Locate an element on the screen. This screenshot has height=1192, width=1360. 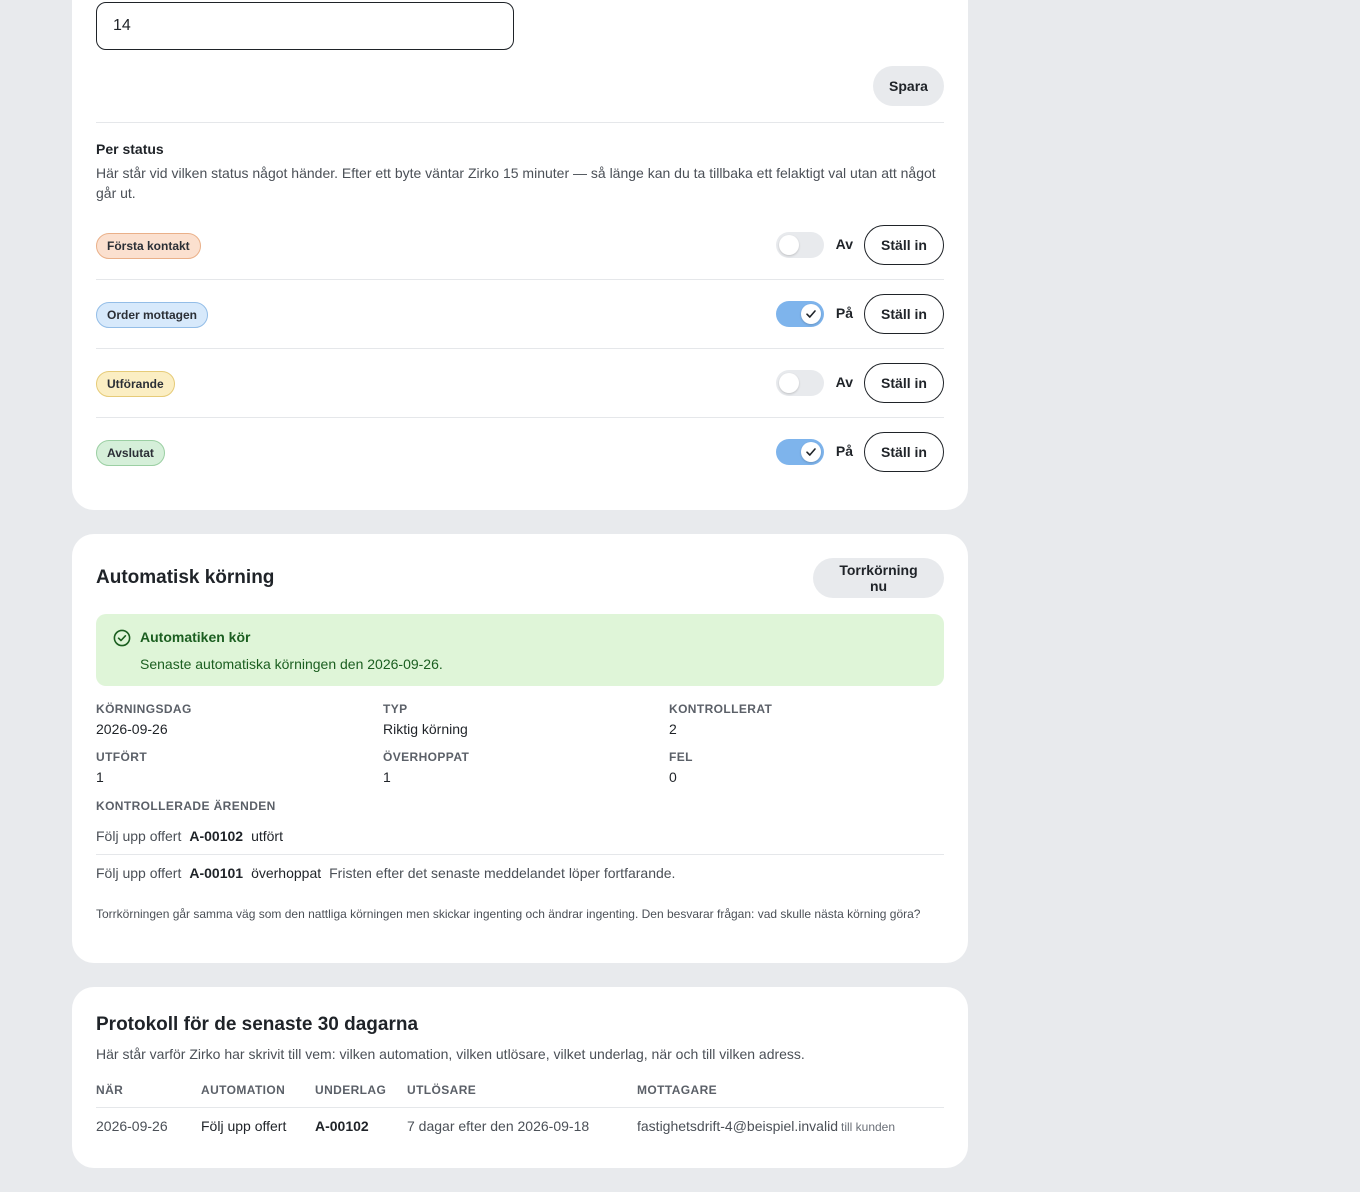
status-badge: Order mottagen is located at coordinates (152, 315).